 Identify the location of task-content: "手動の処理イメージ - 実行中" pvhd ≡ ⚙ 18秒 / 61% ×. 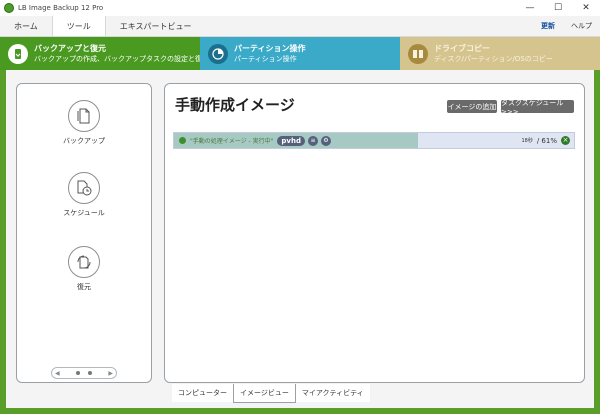
(374, 140).